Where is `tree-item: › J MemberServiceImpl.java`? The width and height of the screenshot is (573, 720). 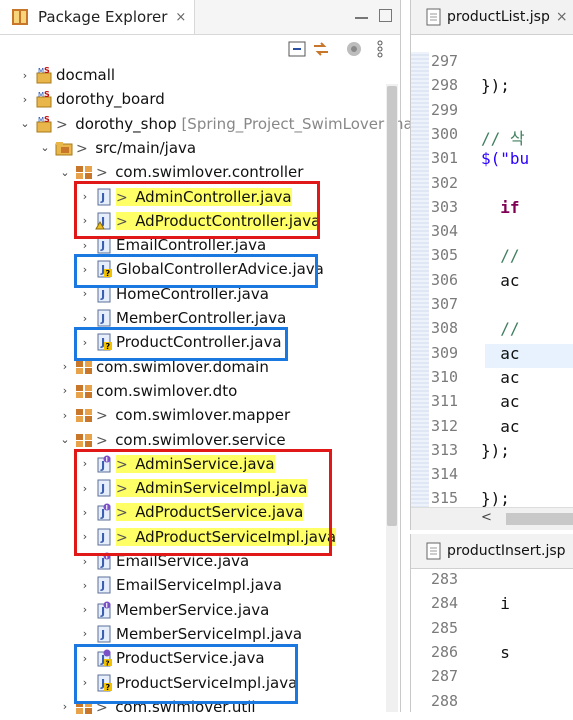
tree-item: › J MemberServiceImpl.java is located at coordinates (151, 634).